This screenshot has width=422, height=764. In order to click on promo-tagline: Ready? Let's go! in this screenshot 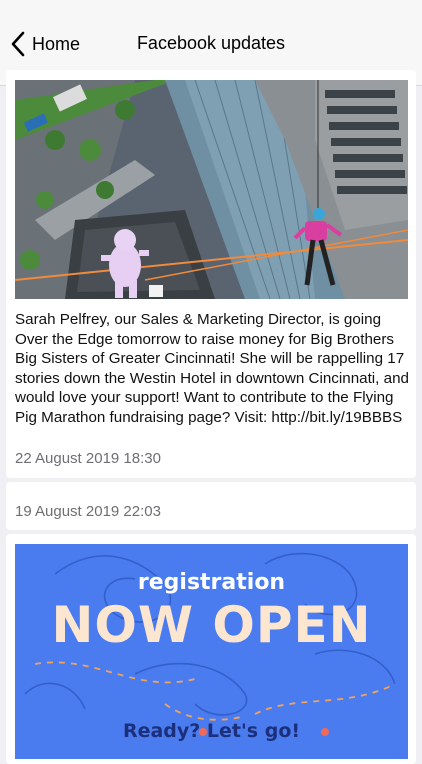, I will do `click(211, 731)`.